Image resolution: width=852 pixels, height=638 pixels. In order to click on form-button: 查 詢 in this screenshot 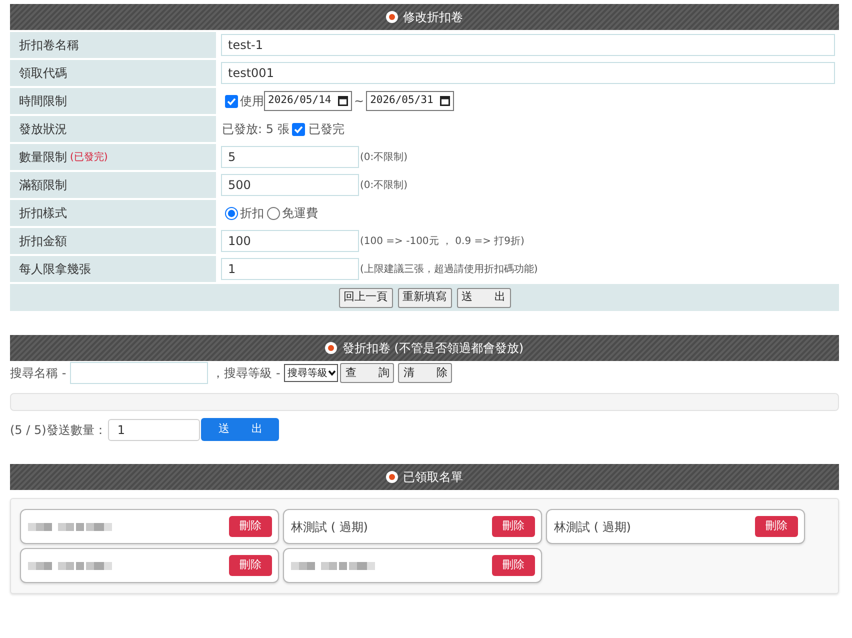, I will do `click(367, 373)`.